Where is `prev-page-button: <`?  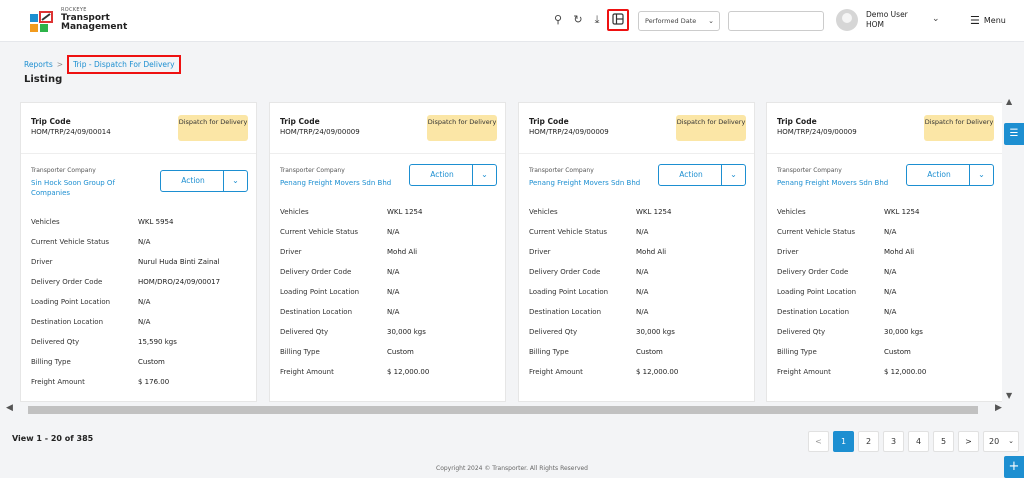 prev-page-button: < is located at coordinates (818, 441).